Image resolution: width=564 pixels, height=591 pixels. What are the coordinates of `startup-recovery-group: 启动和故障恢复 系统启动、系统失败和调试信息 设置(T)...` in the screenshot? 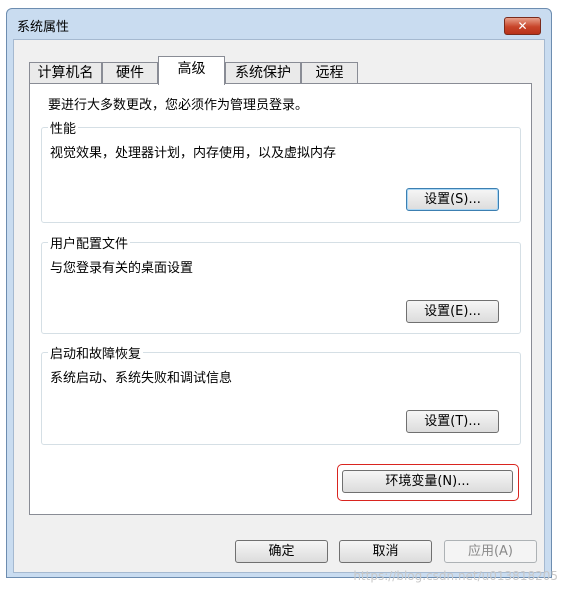 It's located at (281, 394).